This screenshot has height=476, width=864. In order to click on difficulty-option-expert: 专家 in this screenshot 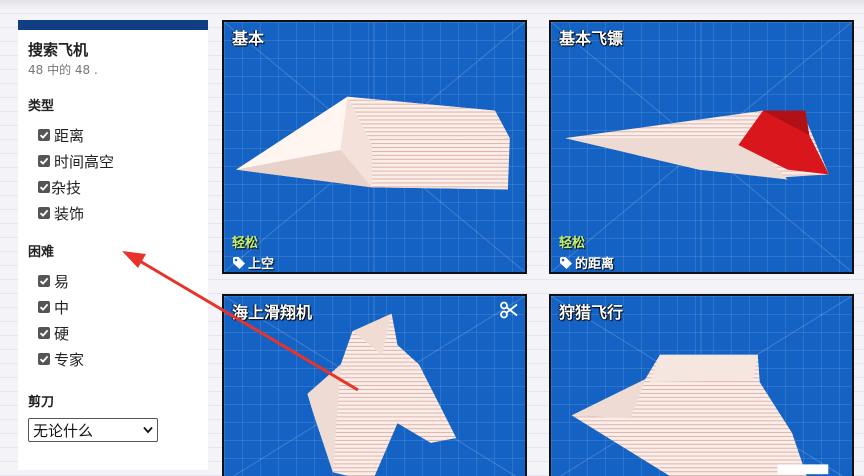, I will do `click(113, 359)`.